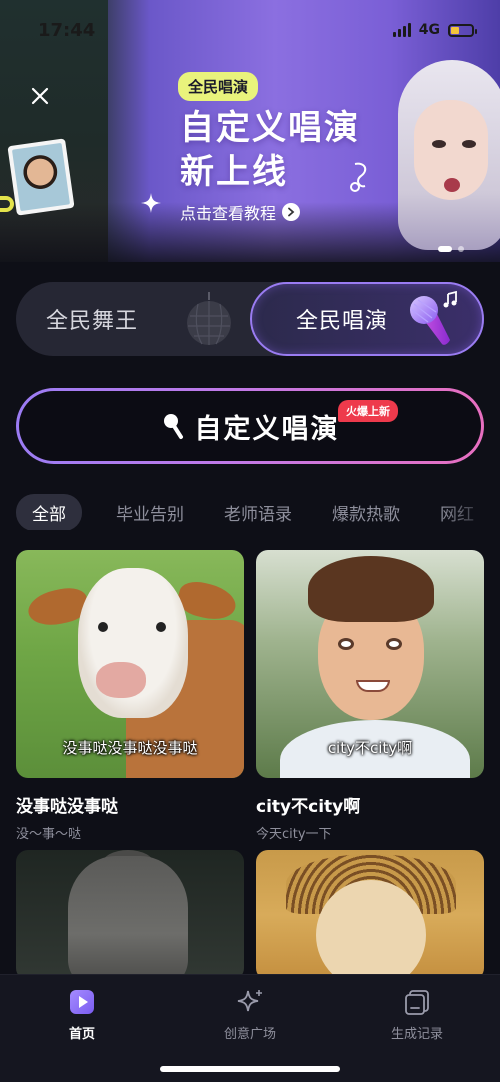 This screenshot has width=500, height=1082. I want to click on mic-icon, so click(173, 426).